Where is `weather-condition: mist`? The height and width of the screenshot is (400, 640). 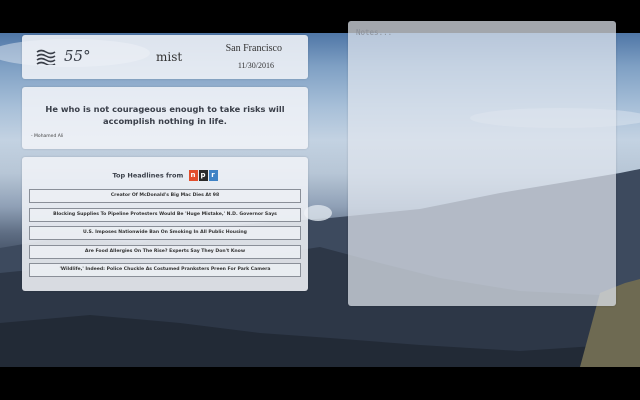 weather-condition: mist is located at coordinates (169, 57).